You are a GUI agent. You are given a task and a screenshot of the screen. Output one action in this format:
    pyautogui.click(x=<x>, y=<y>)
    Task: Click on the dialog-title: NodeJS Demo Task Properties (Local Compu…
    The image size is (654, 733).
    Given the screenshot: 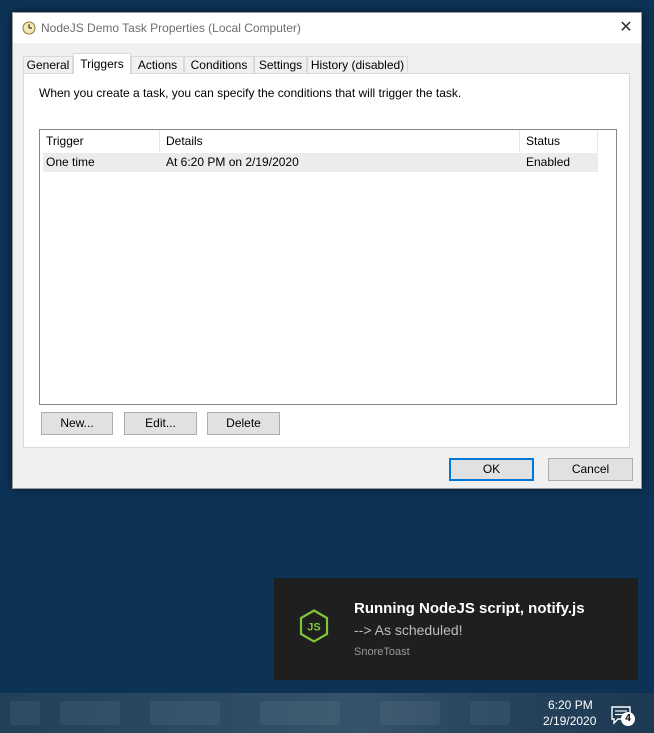 What is the action you would take?
    pyautogui.click(x=171, y=28)
    